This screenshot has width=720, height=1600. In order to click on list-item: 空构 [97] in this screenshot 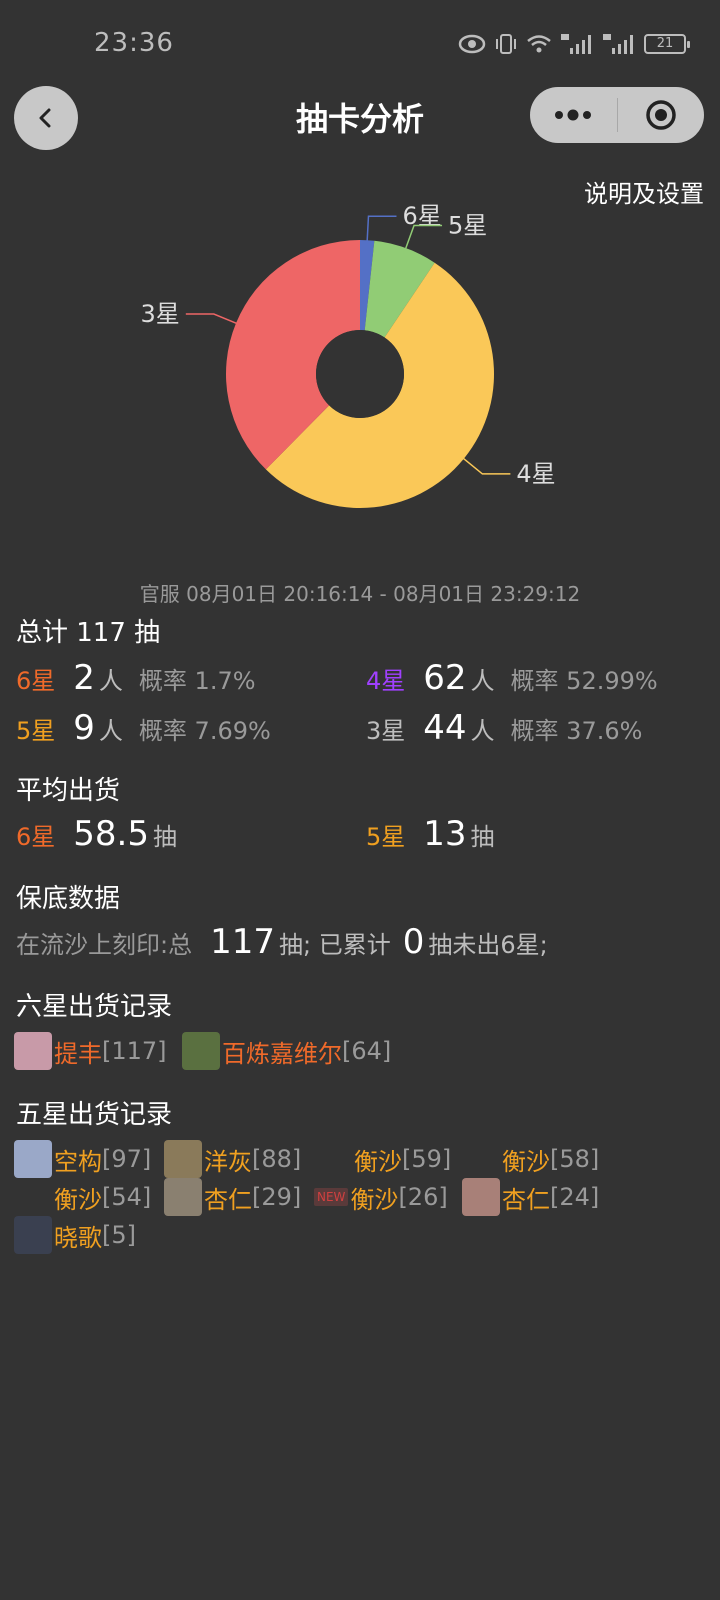, I will do `click(82, 1159)`.